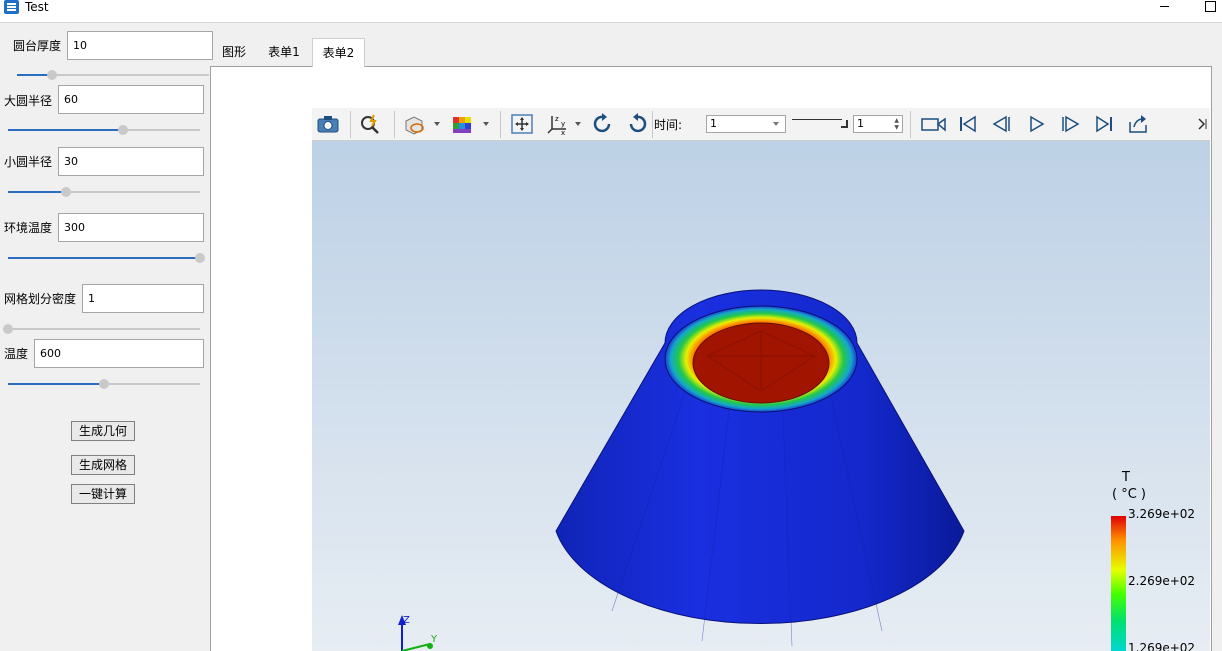  What do you see at coordinates (637, 124) in the screenshot?
I see `rotate-ccw-icon` at bounding box center [637, 124].